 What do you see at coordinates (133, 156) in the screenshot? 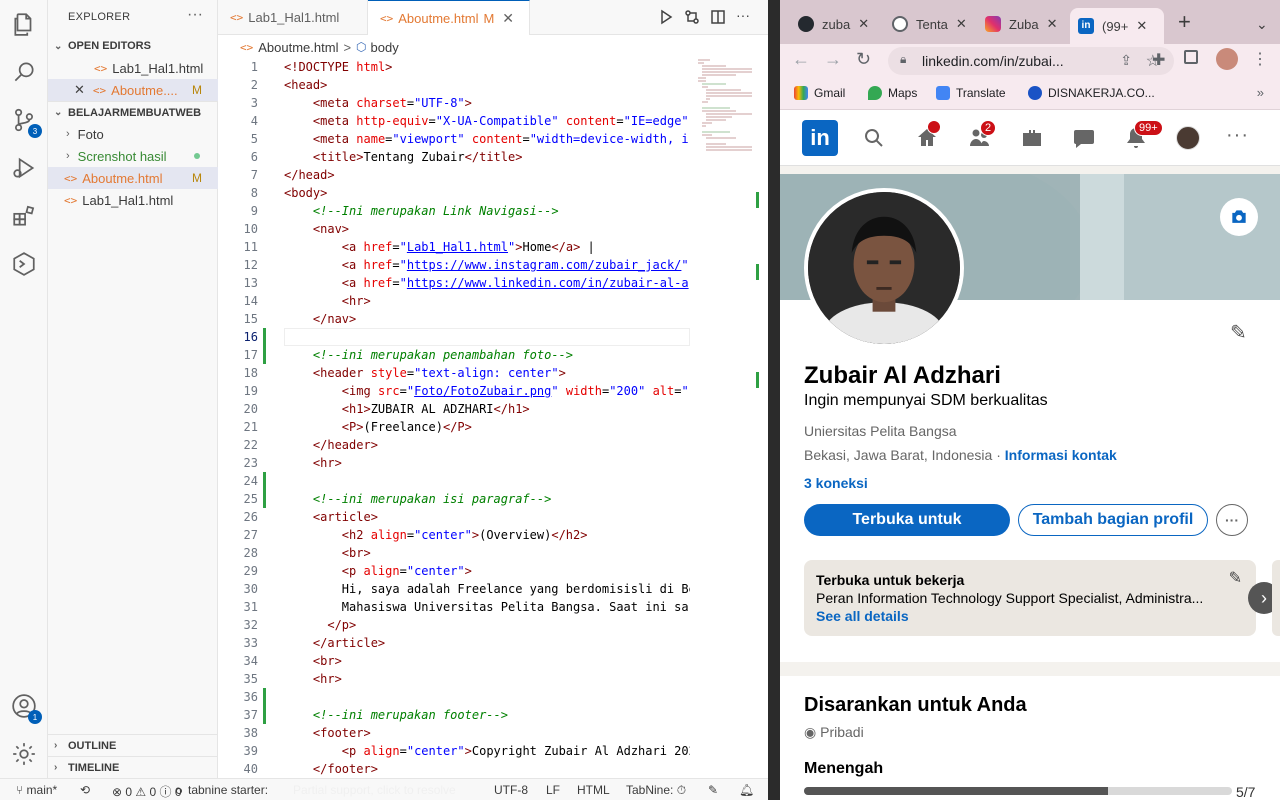
I see `folder-item: › Screnshot hasil` at bounding box center [133, 156].